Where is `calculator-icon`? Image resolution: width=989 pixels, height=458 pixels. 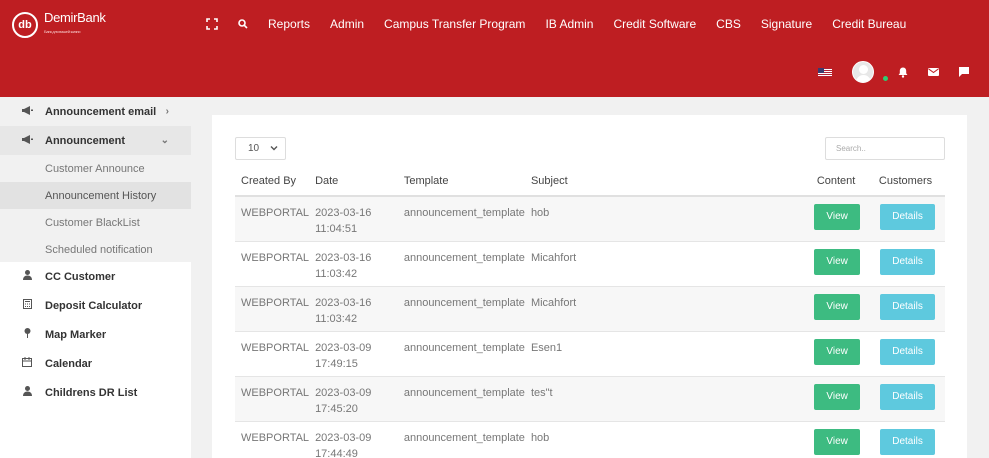
calculator-icon is located at coordinates (27, 305).